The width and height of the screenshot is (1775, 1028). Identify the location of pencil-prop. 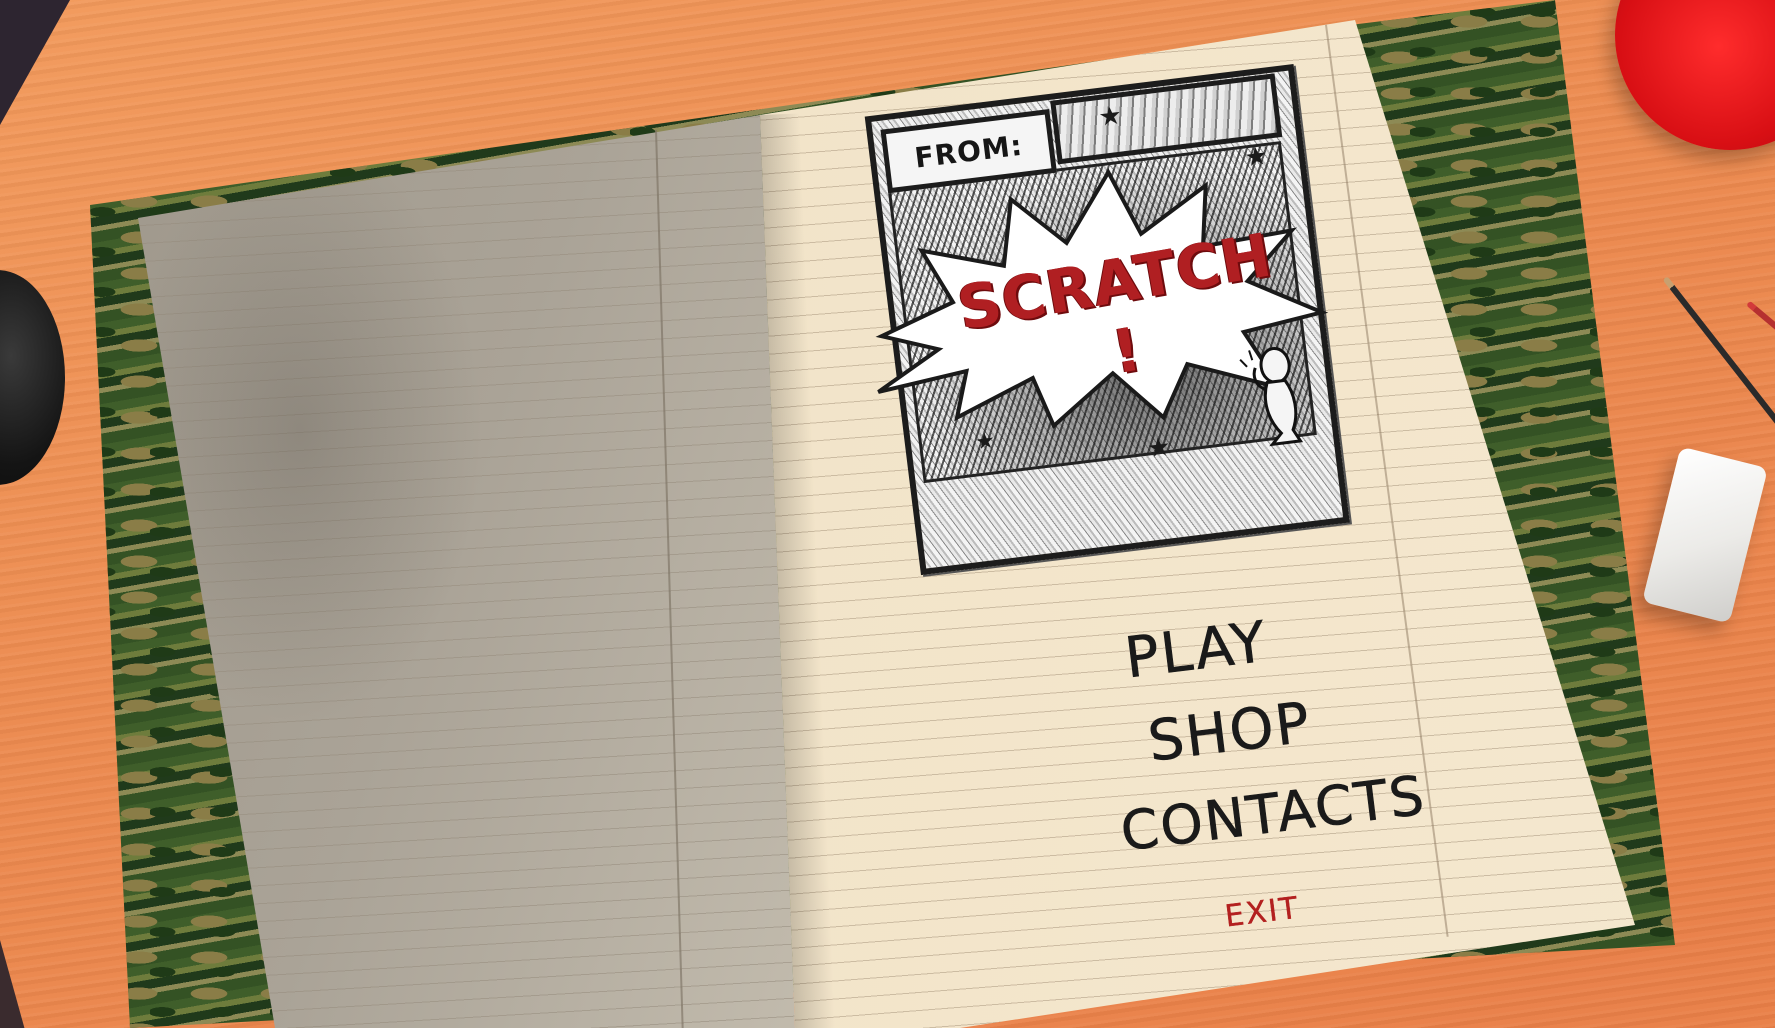
(1718, 353).